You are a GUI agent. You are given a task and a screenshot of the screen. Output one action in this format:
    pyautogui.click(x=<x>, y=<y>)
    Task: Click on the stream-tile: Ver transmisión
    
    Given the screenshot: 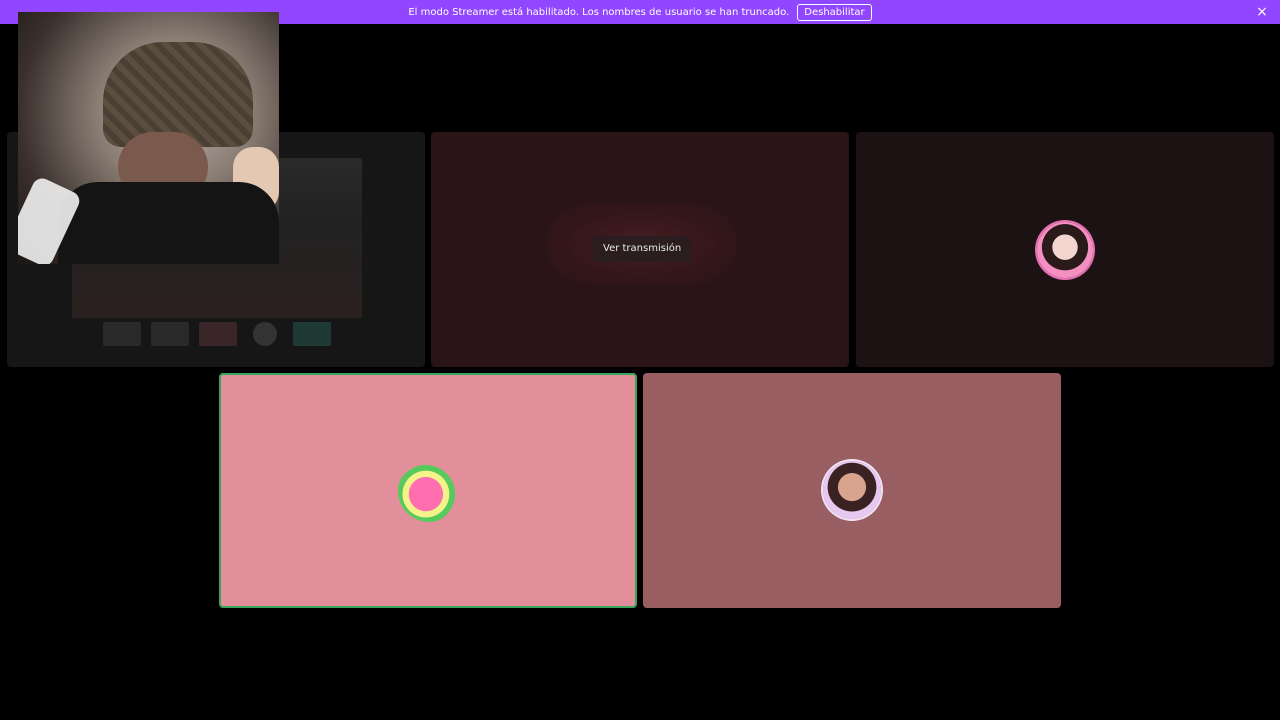 What is the action you would take?
    pyautogui.click(x=640, y=249)
    